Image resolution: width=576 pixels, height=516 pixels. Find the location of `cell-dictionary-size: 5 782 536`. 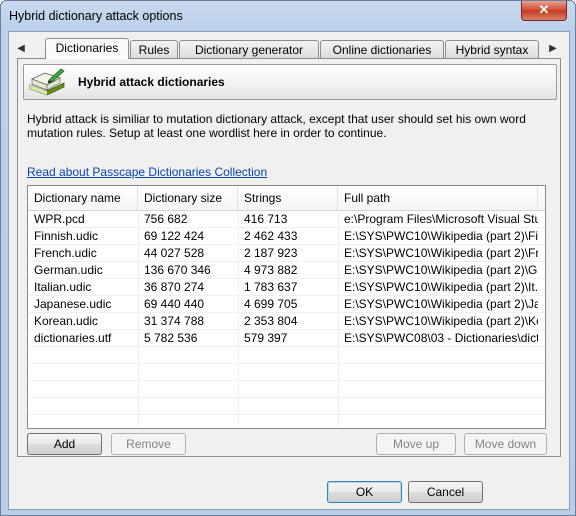

cell-dictionary-size: 5 782 536 is located at coordinates (171, 338).